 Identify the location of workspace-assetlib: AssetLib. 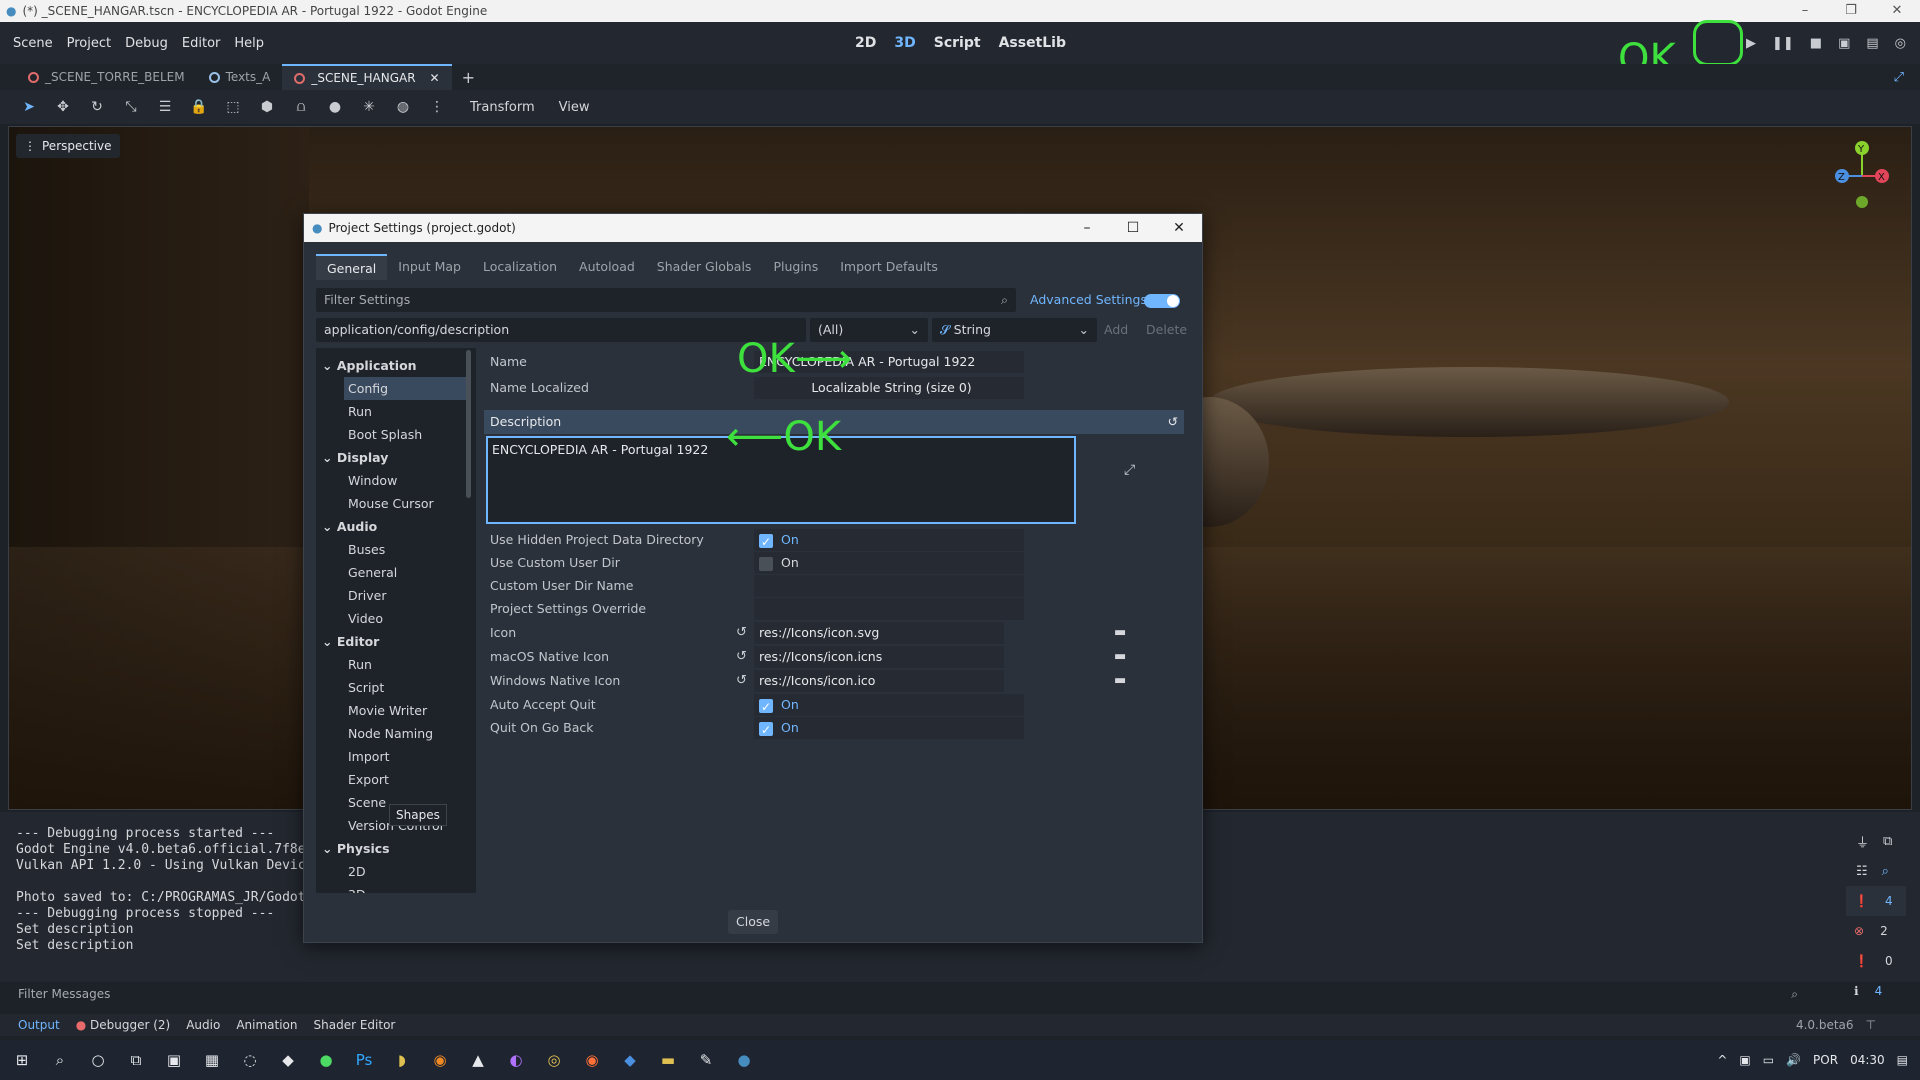
(1032, 43).